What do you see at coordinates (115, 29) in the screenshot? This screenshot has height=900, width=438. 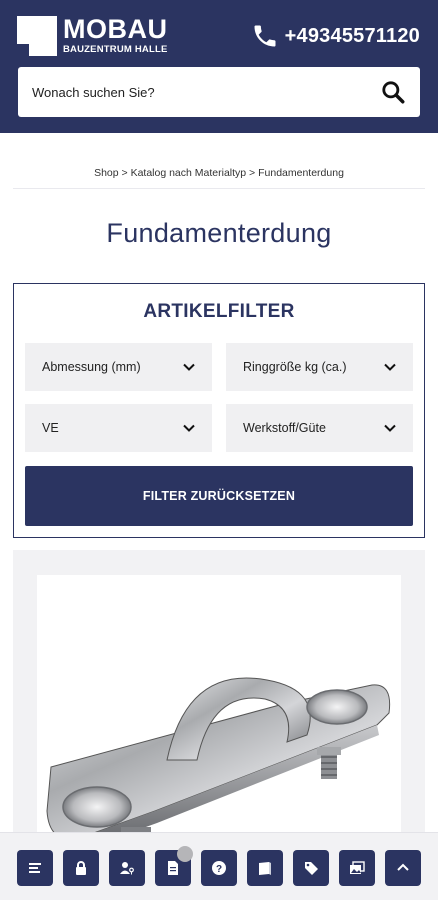 I see `logo-word: MOBAU` at bounding box center [115, 29].